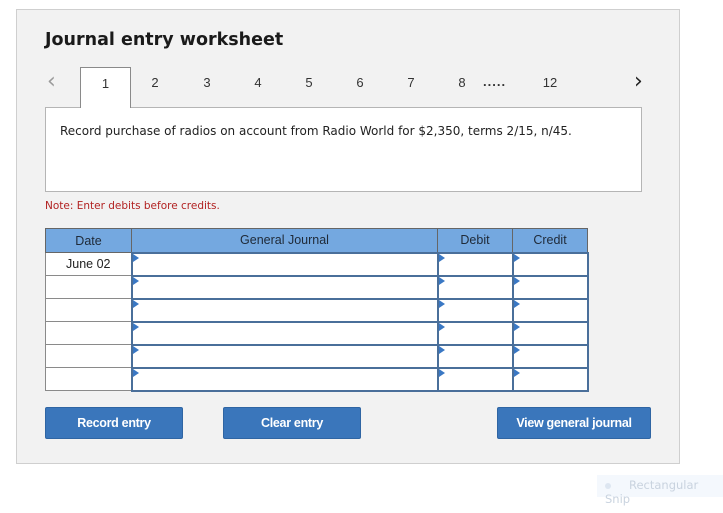 The image size is (723, 513). What do you see at coordinates (207, 82) in the screenshot?
I see `tab-3: 3` at bounding box center [207, 82].